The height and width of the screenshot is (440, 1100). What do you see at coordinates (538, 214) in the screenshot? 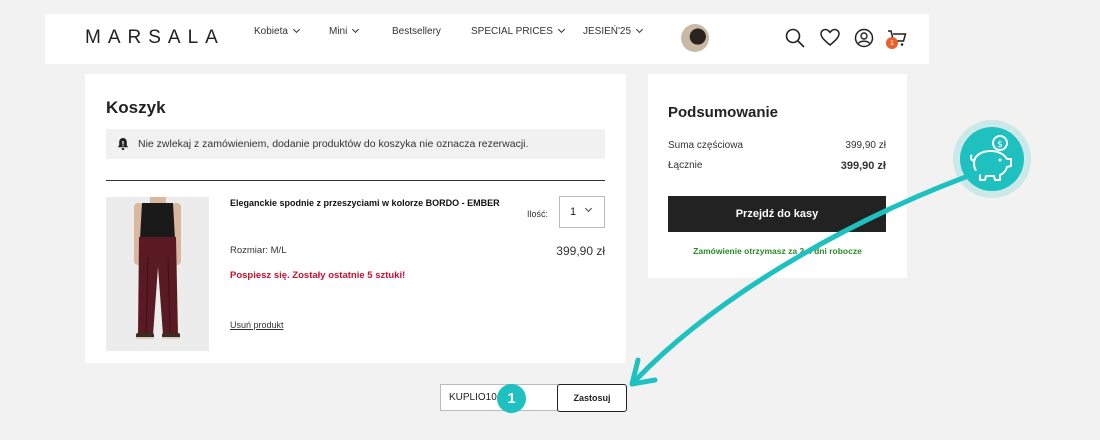
I see `quantity-label: Ilość:` at bounding box center [538, 214].